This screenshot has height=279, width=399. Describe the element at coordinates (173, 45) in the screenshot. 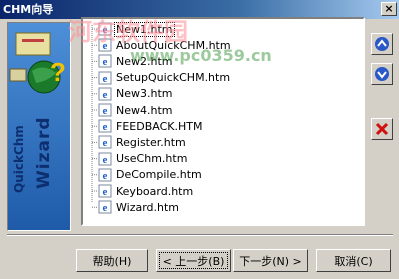

I see `file-list-item-label: AboutQuickCHM.htm` at that location.